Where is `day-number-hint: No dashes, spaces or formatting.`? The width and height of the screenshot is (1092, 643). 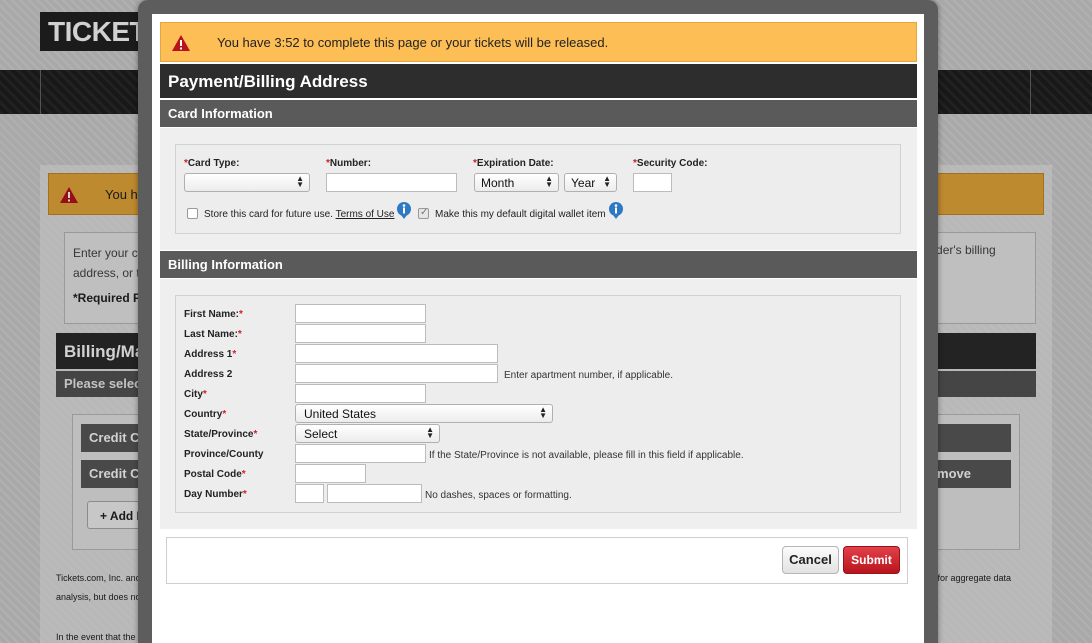
day-number-hint: No dashes, spaces or formatting. is located at coordinates (498, 495).